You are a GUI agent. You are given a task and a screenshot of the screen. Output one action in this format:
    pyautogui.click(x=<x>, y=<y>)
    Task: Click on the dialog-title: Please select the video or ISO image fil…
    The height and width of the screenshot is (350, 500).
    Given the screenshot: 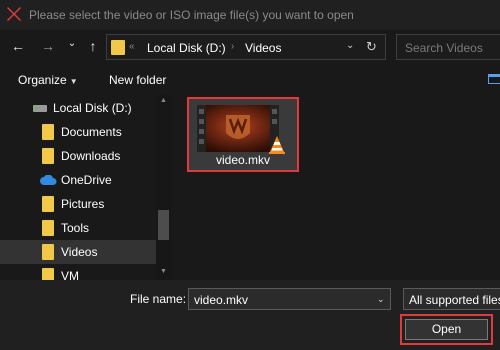 What is the action you would take?
    pyautogui.click(x=191, y=15)
    